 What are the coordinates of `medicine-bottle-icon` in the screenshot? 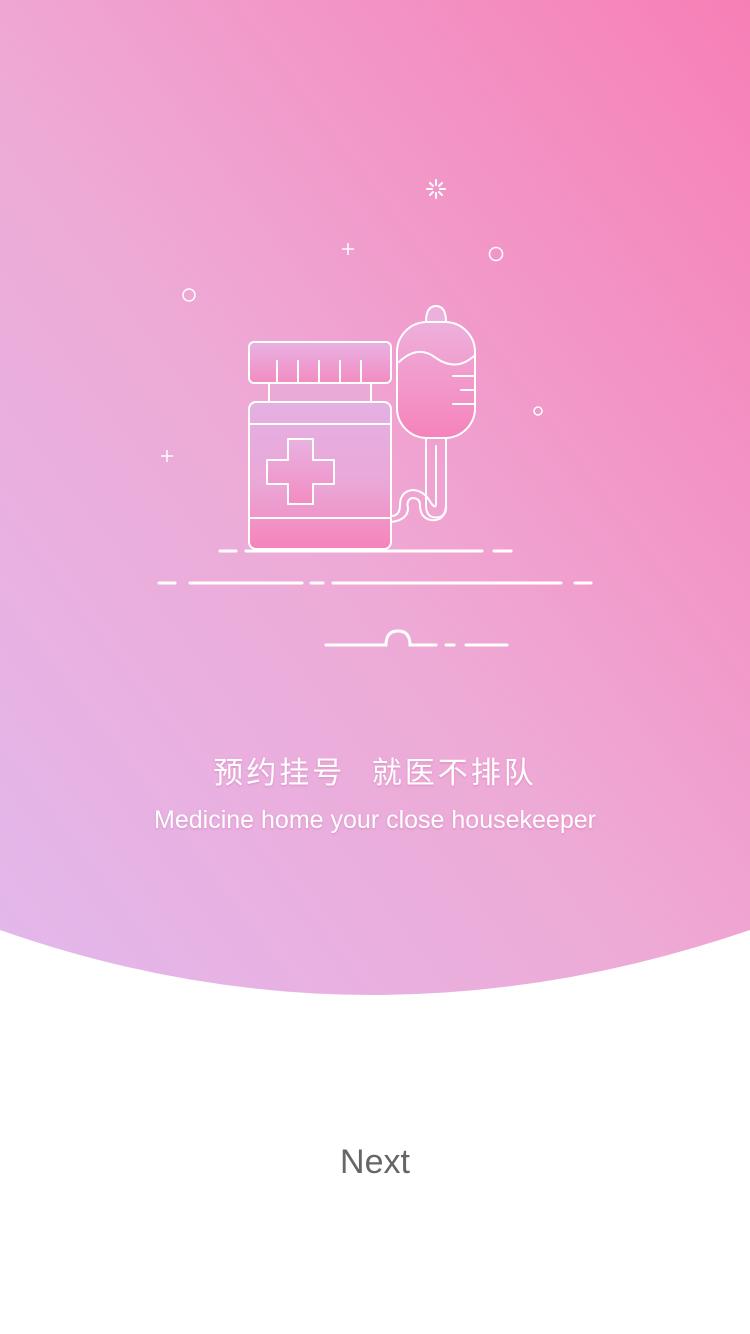 It's located at (320, 445).